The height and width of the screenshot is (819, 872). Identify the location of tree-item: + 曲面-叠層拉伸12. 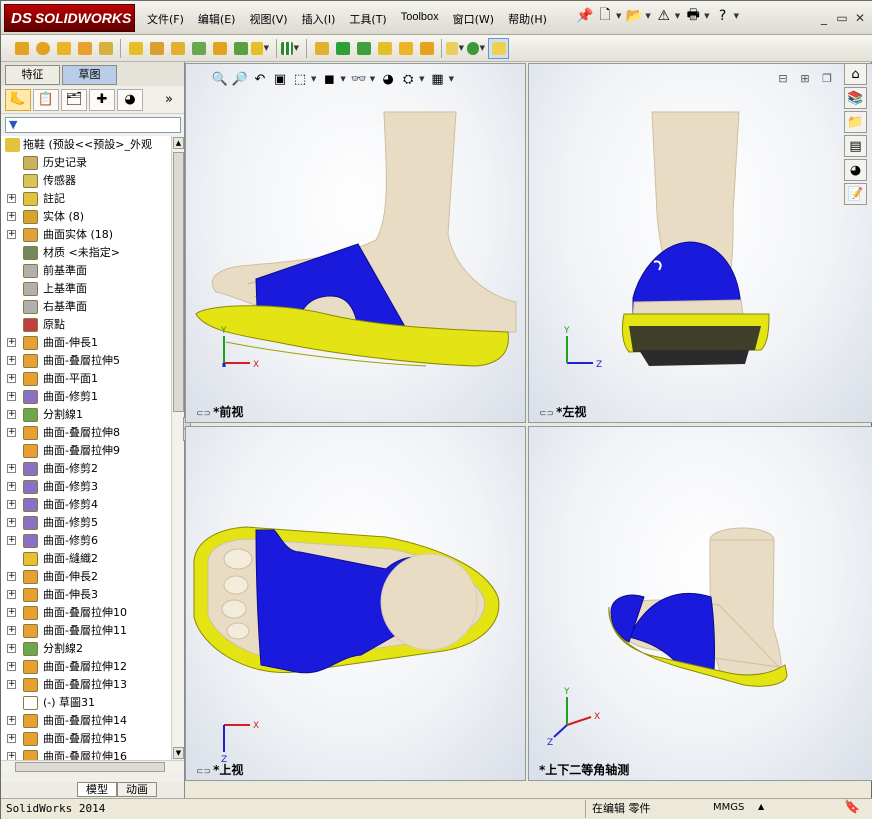
(86, 667).